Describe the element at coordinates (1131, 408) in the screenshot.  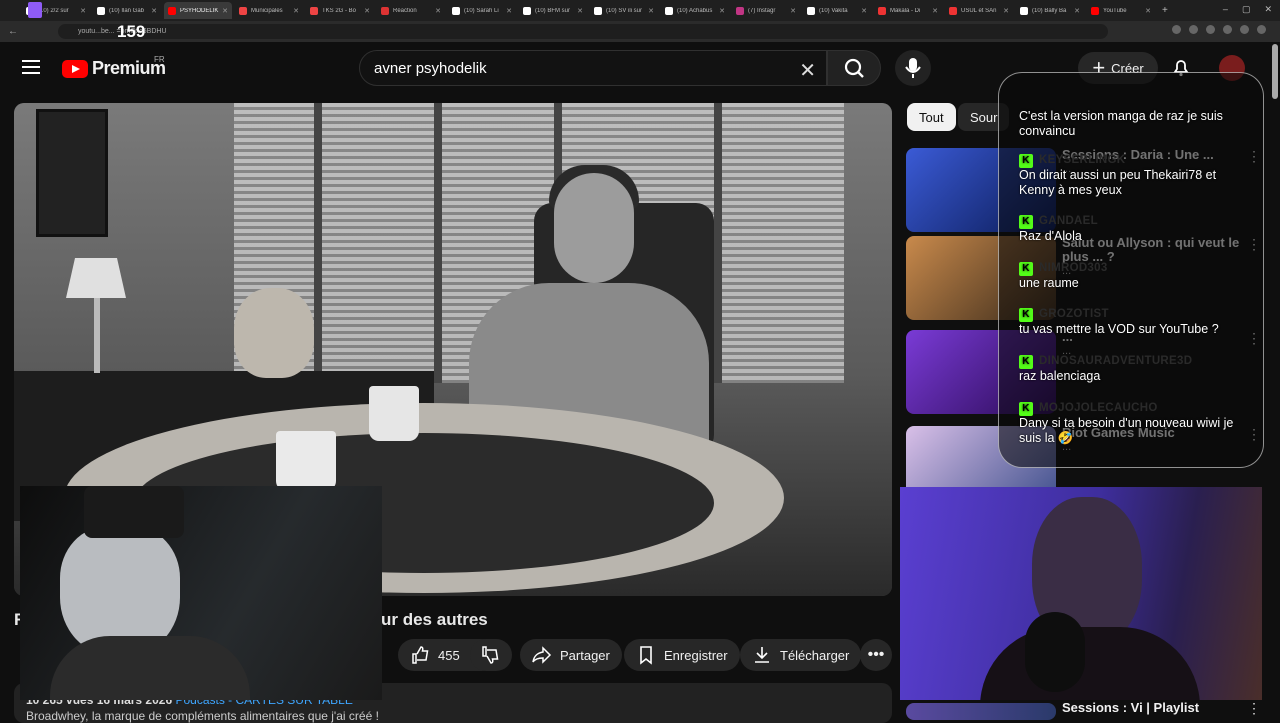
I see `chat-username-row: K MOJOJOLECAUCHO` at that location.